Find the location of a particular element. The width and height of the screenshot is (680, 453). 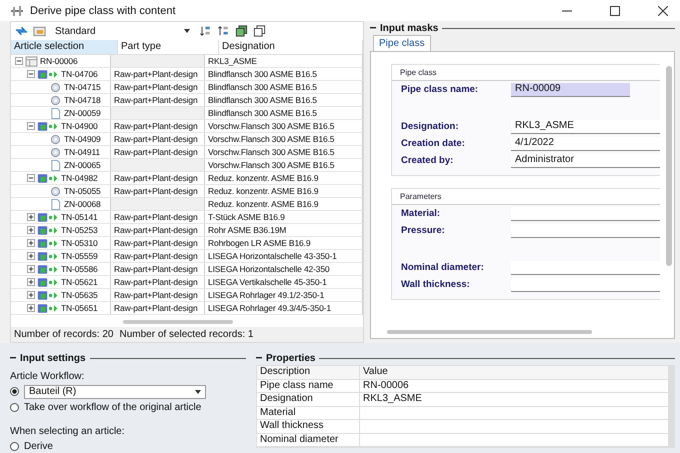

refresh-arrows-icon is located at coordinates (21, 31).